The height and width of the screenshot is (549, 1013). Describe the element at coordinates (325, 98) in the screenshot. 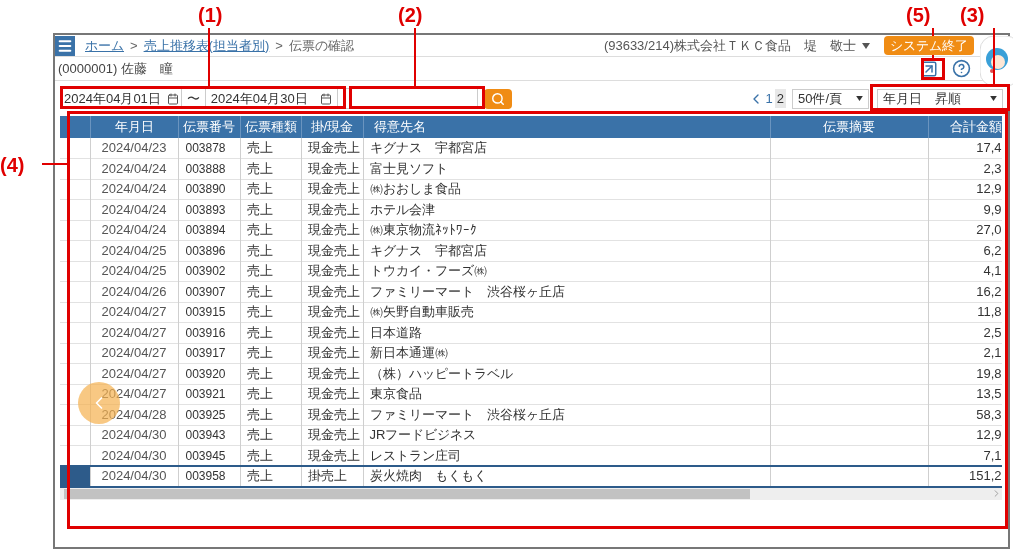

I see `calendar-icon` at that location.